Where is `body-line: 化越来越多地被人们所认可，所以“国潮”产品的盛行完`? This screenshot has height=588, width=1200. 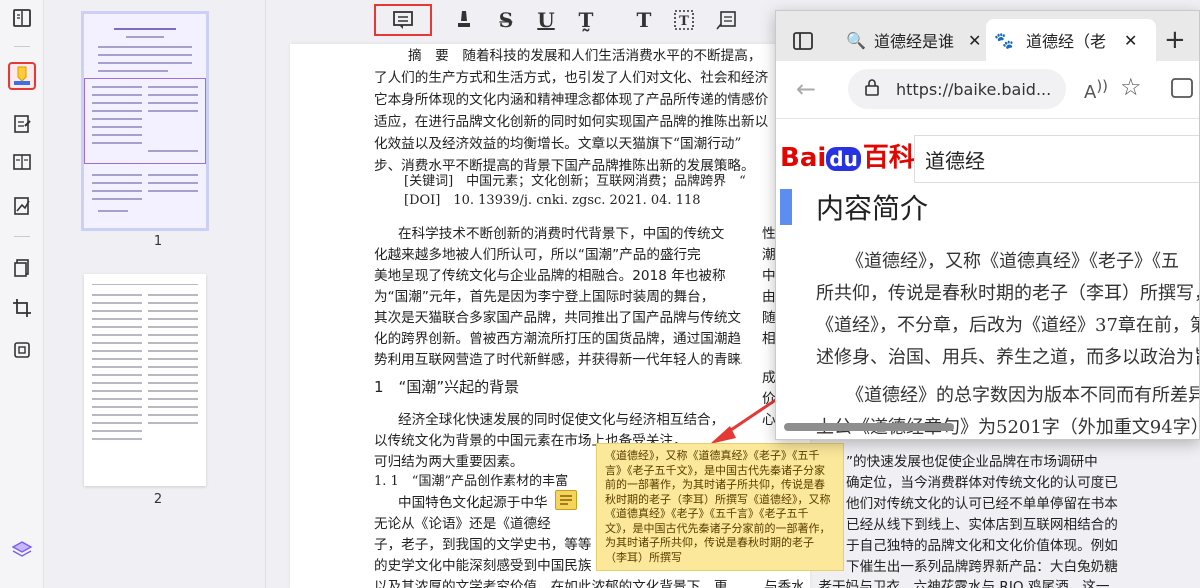 body-line: 化越来越多地被人们所认可，所以“国潮”产品的盛行完 is located at coordinates (537, 255).